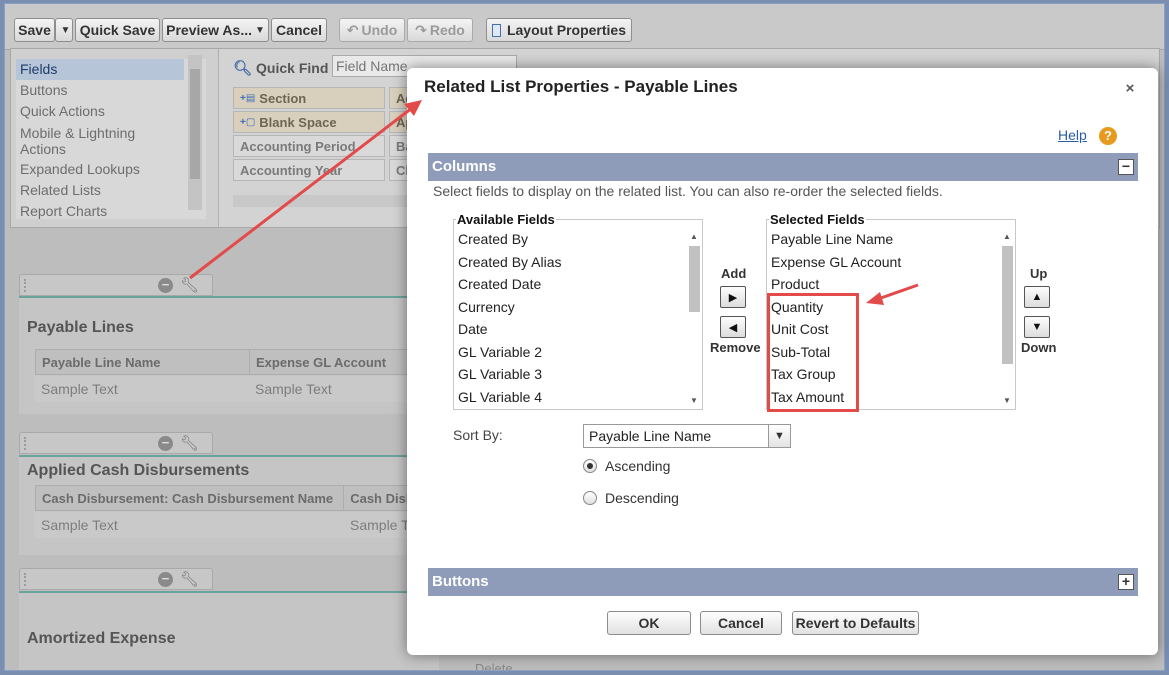 This screenshot has width=1169, height=675. What do you see at coordinates (1039, 273) in the screenshot?
I see `up-label: Up` at bounding box center [1039, 273].